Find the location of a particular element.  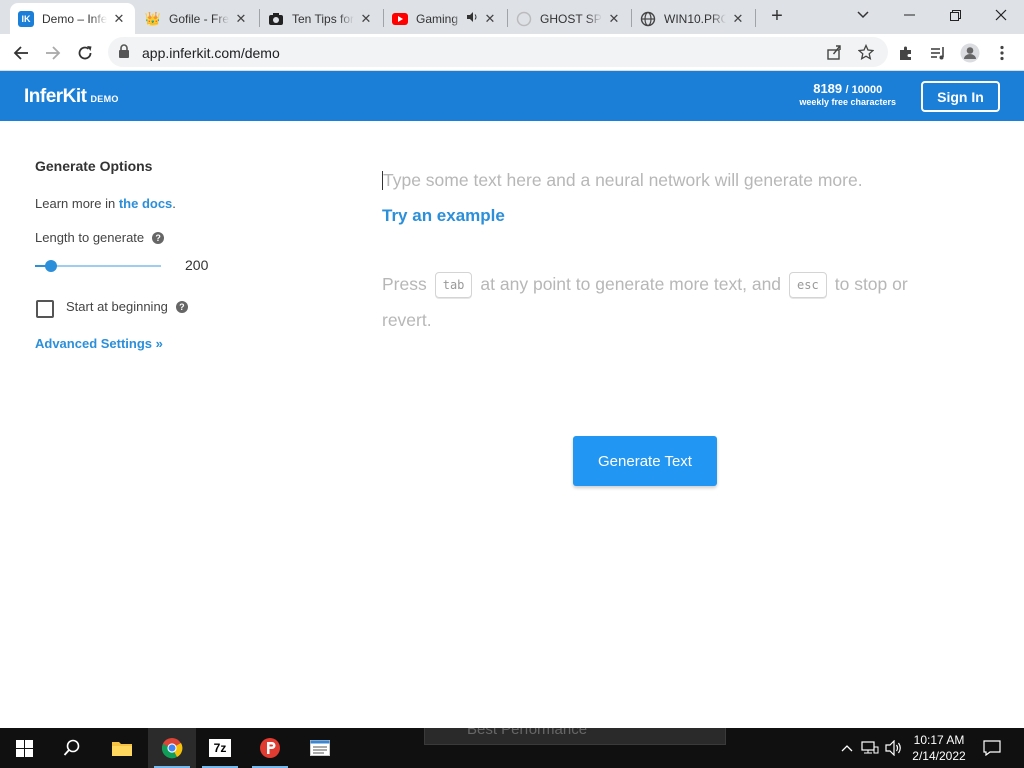

menu-kebab-icon is located at coordinates (1002, 53).